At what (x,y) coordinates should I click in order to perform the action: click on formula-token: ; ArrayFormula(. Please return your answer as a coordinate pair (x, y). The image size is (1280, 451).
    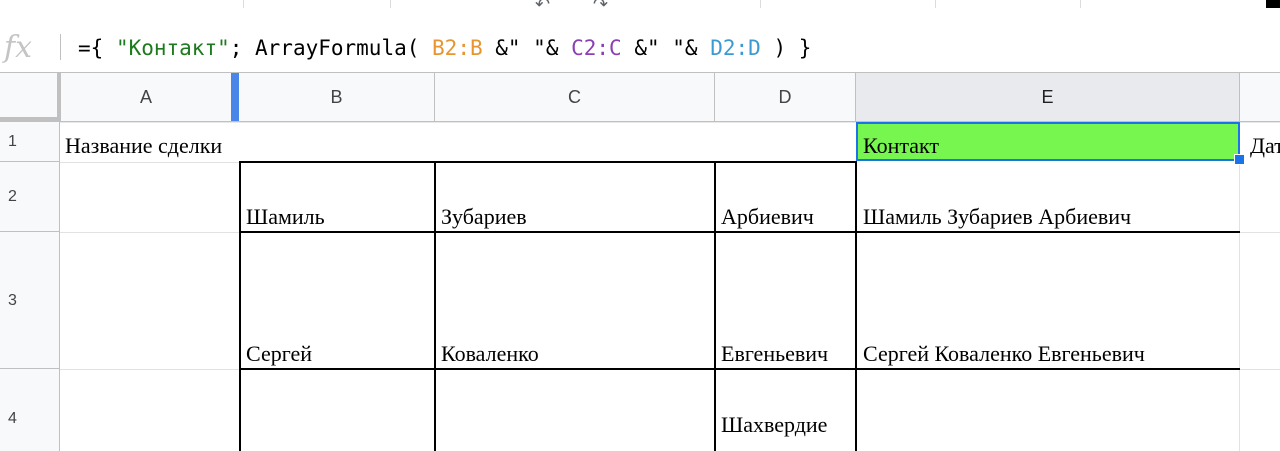
    Looking at the image, I should click on (331, 48).